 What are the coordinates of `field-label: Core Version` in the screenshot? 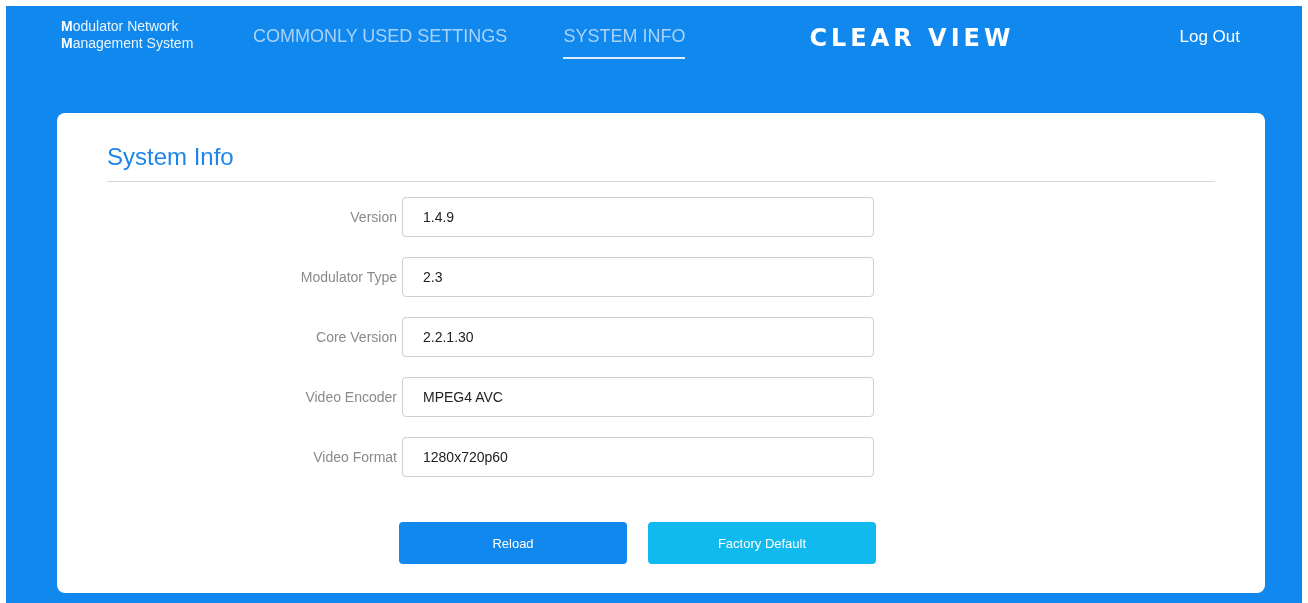 It's located at (356, 337).